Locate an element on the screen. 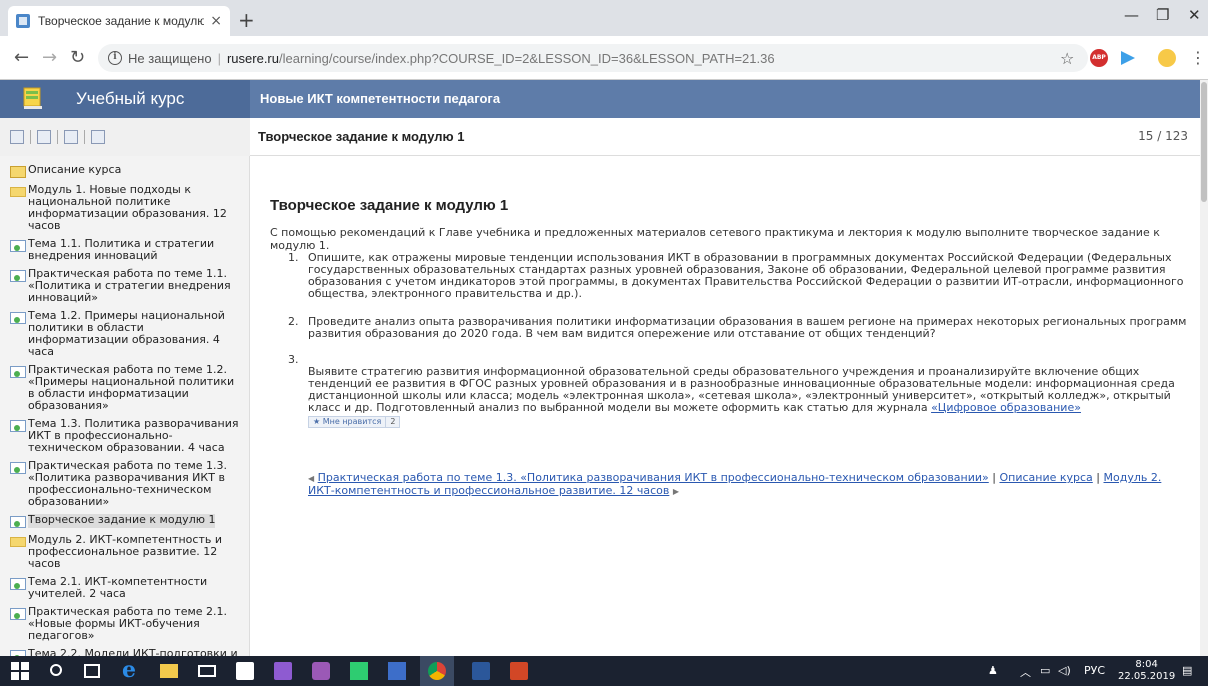 This screenshot has height=686, width=1208. contents-icon is located at coordinates (17, 137).